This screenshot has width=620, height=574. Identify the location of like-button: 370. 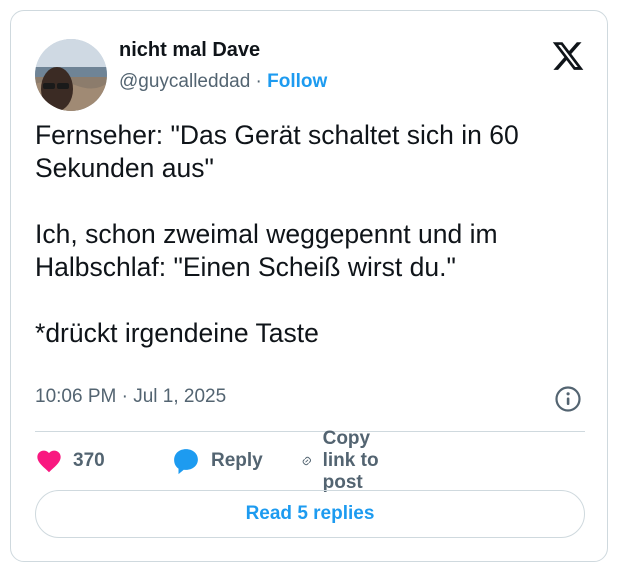
(70, 461).